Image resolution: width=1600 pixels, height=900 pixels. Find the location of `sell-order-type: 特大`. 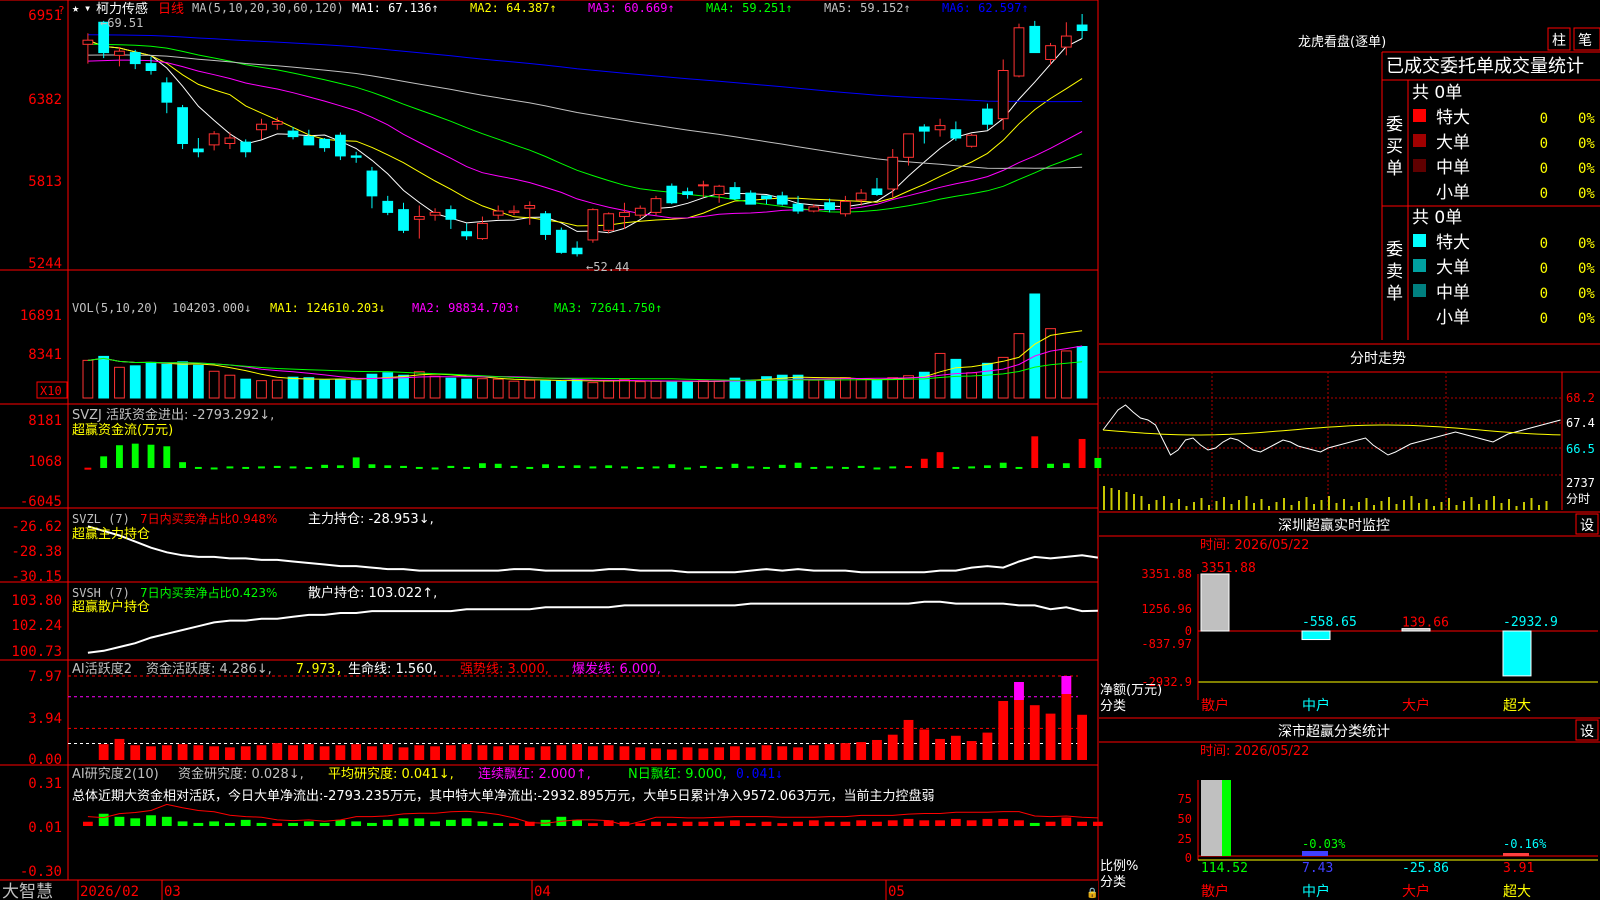

sell-order-type: 特大 is located at coordinates (1453, 243).